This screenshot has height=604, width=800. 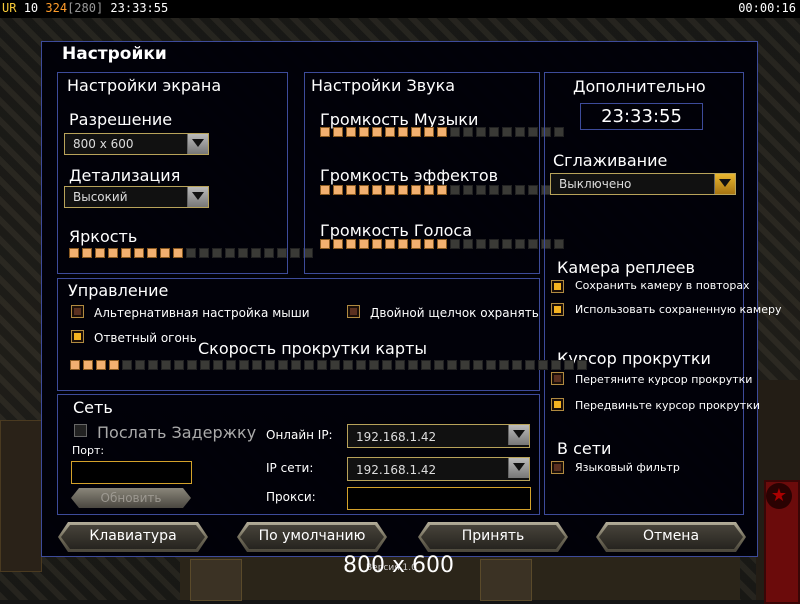 I want to click on defaults-button: По умолчанию, so click(x=312, y=537).